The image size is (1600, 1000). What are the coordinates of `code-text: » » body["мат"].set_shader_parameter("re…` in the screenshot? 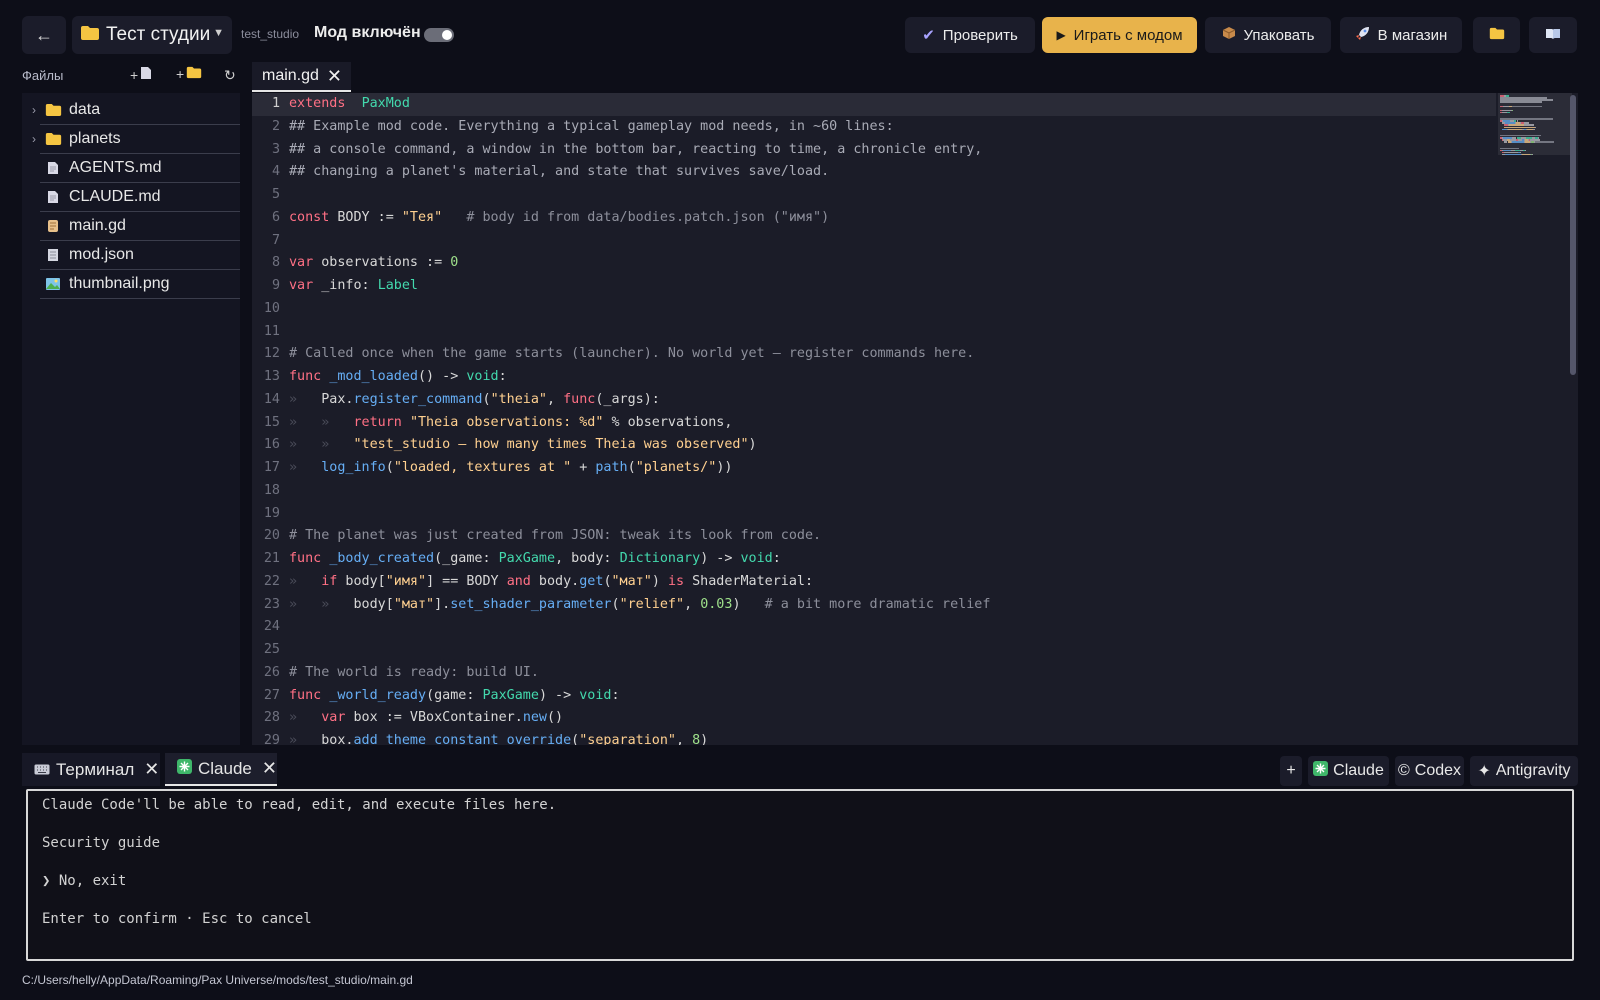 It's located at (640, 604).